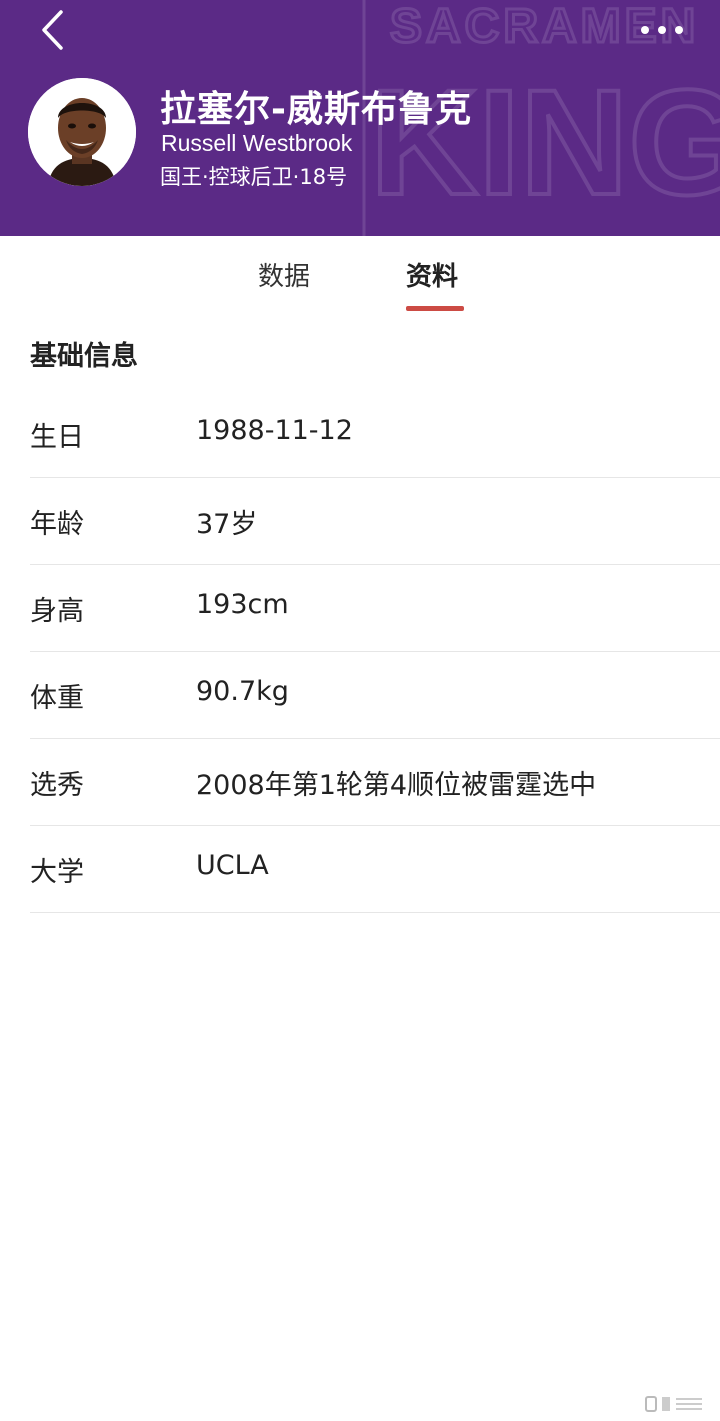 This screenshot has height=1421, width=720. I want to click on info-value: 37岁, so click(227, 524).